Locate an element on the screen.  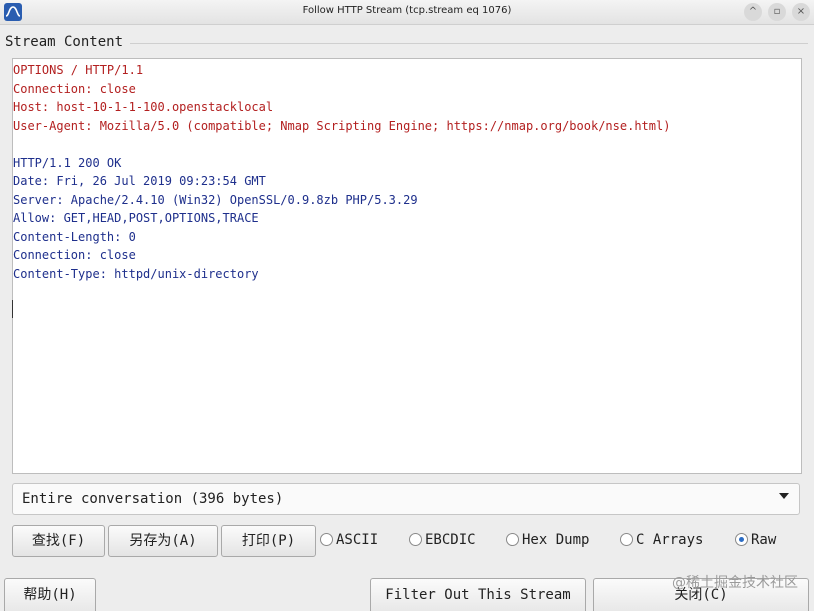
radio-ebcdic-label: EBCDIC is located at coordinates (450, 540).